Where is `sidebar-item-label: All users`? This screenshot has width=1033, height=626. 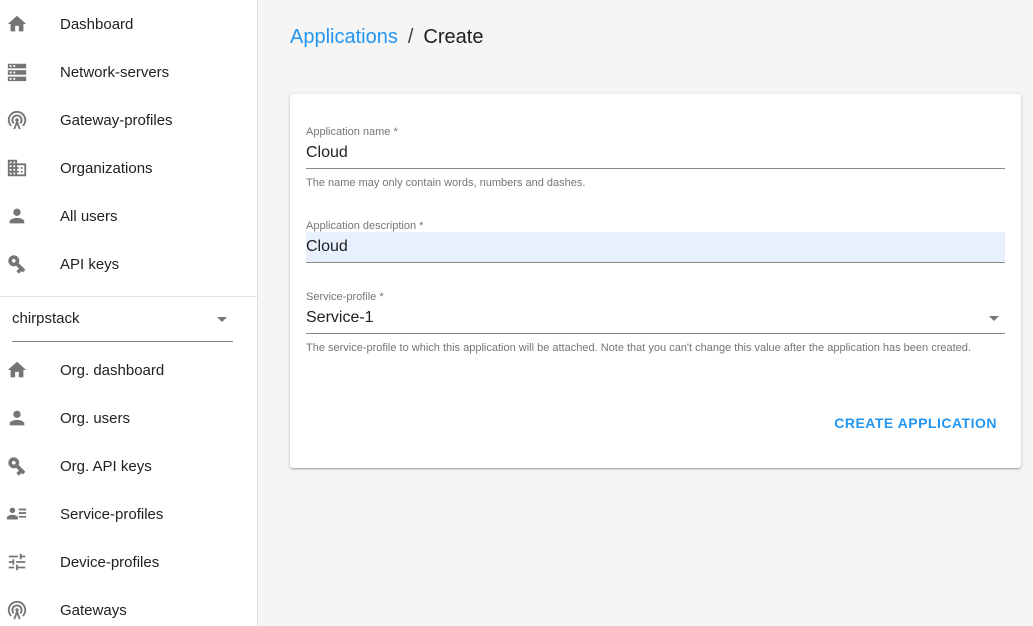
sidebar-item-label: All users is located at coordinates (89, 216).